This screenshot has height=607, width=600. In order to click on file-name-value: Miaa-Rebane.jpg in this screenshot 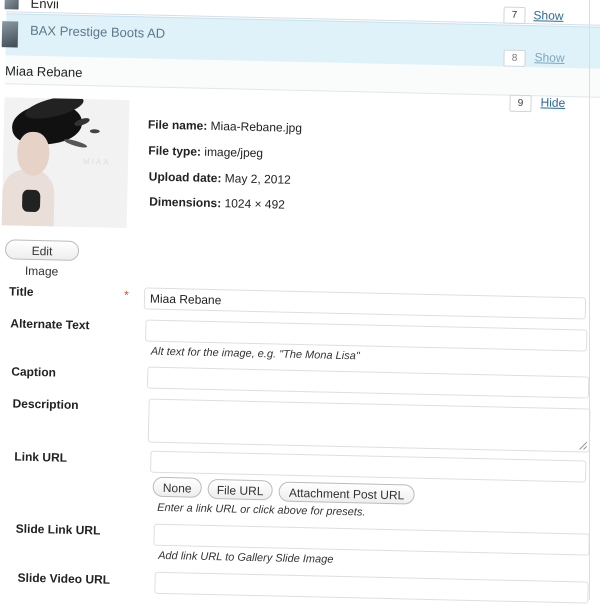, I will do `click(256, 126)`.